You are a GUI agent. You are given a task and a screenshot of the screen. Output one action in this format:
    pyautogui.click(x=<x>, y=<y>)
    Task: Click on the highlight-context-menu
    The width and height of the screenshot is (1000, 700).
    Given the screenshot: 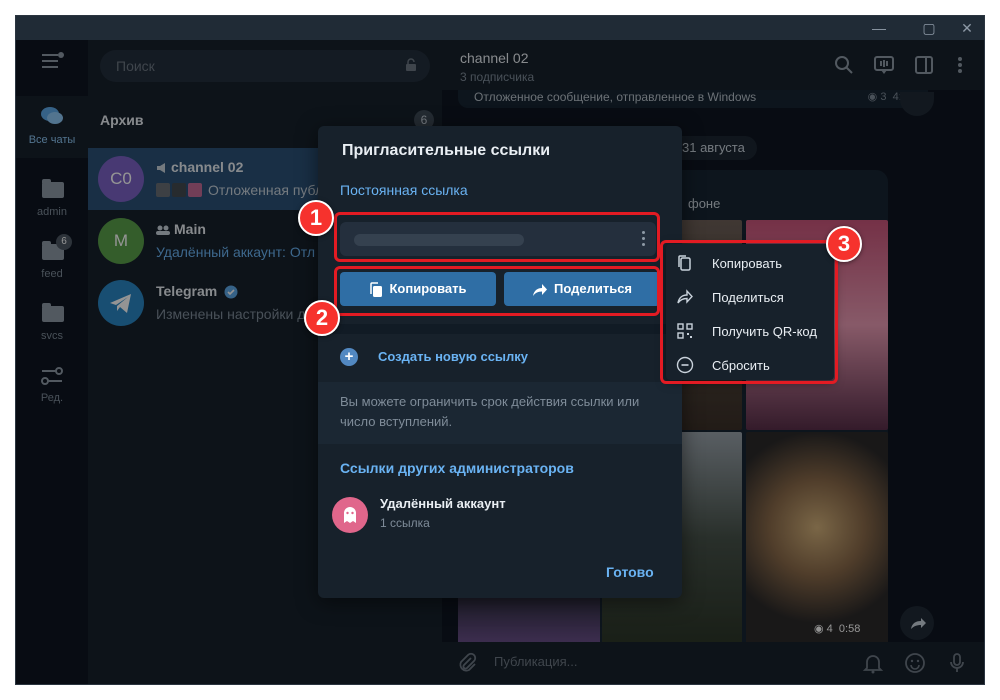 What is the action you would take?
    pyautogui.click(x=749, y=312)
    